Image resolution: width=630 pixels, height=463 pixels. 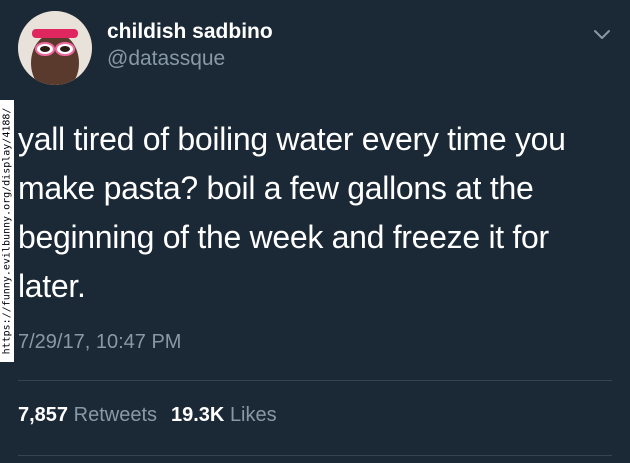 What do you see at coordinates (253, 415) in the screenshot?
I see `likes-label: Likes` at bounding box center [253, 415].